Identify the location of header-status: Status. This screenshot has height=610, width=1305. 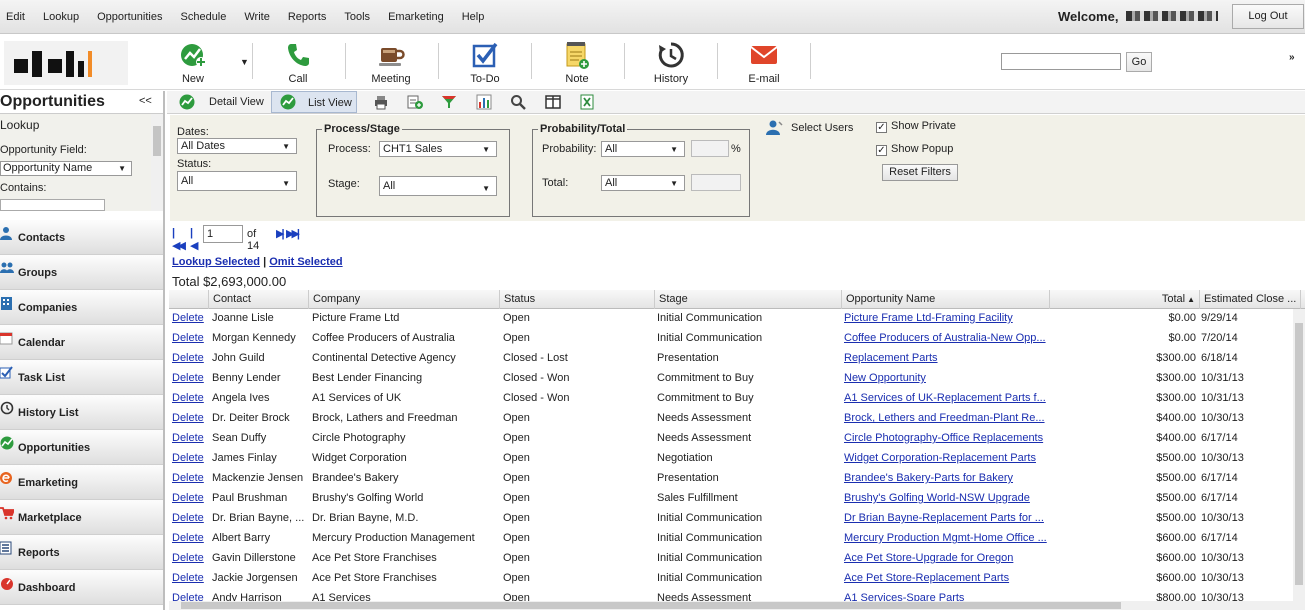
(577, 299).